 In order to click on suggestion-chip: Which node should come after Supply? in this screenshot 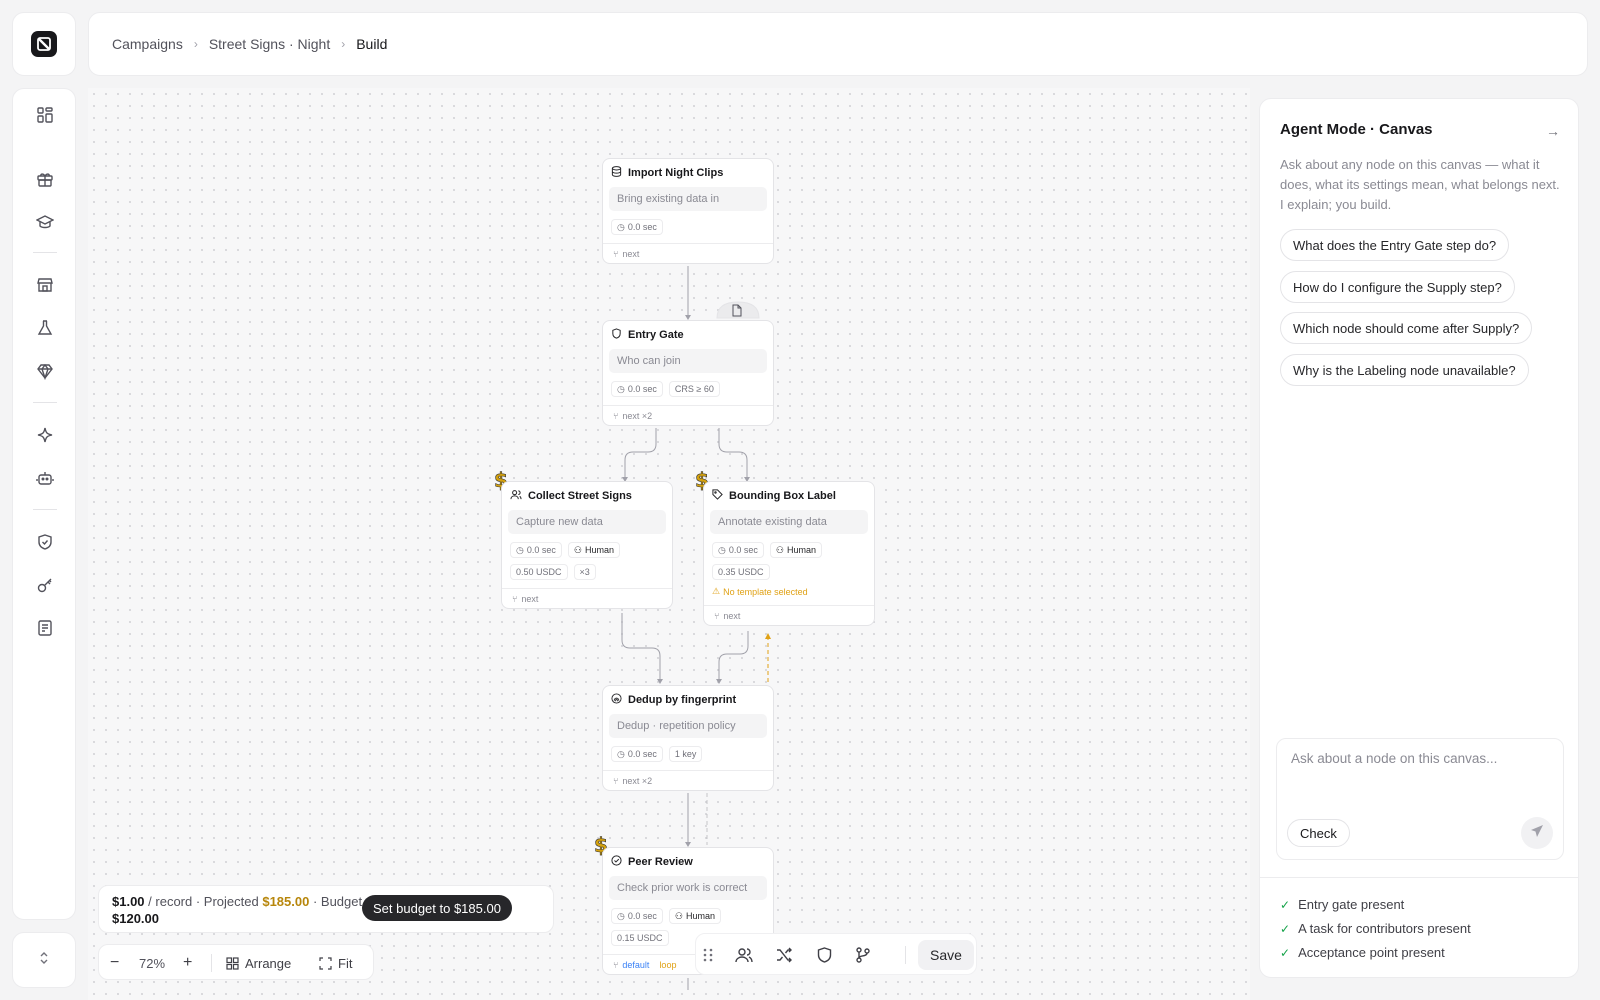, I will do `click(1406, 328)`.